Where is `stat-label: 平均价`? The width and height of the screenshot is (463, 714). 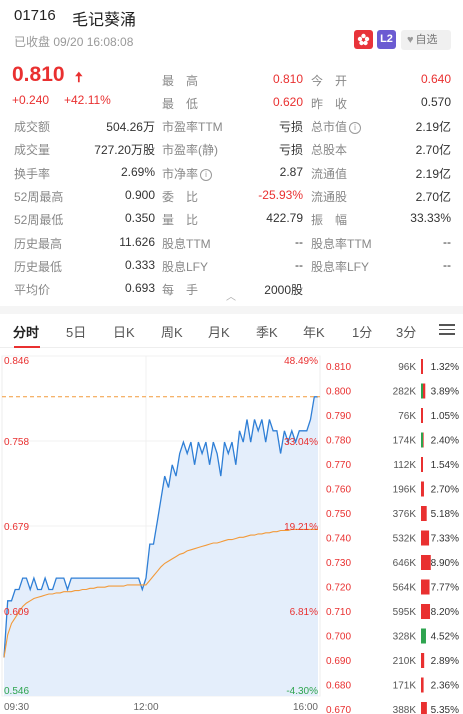
stat-label: 平均价 is located at coordinates (32, 290).